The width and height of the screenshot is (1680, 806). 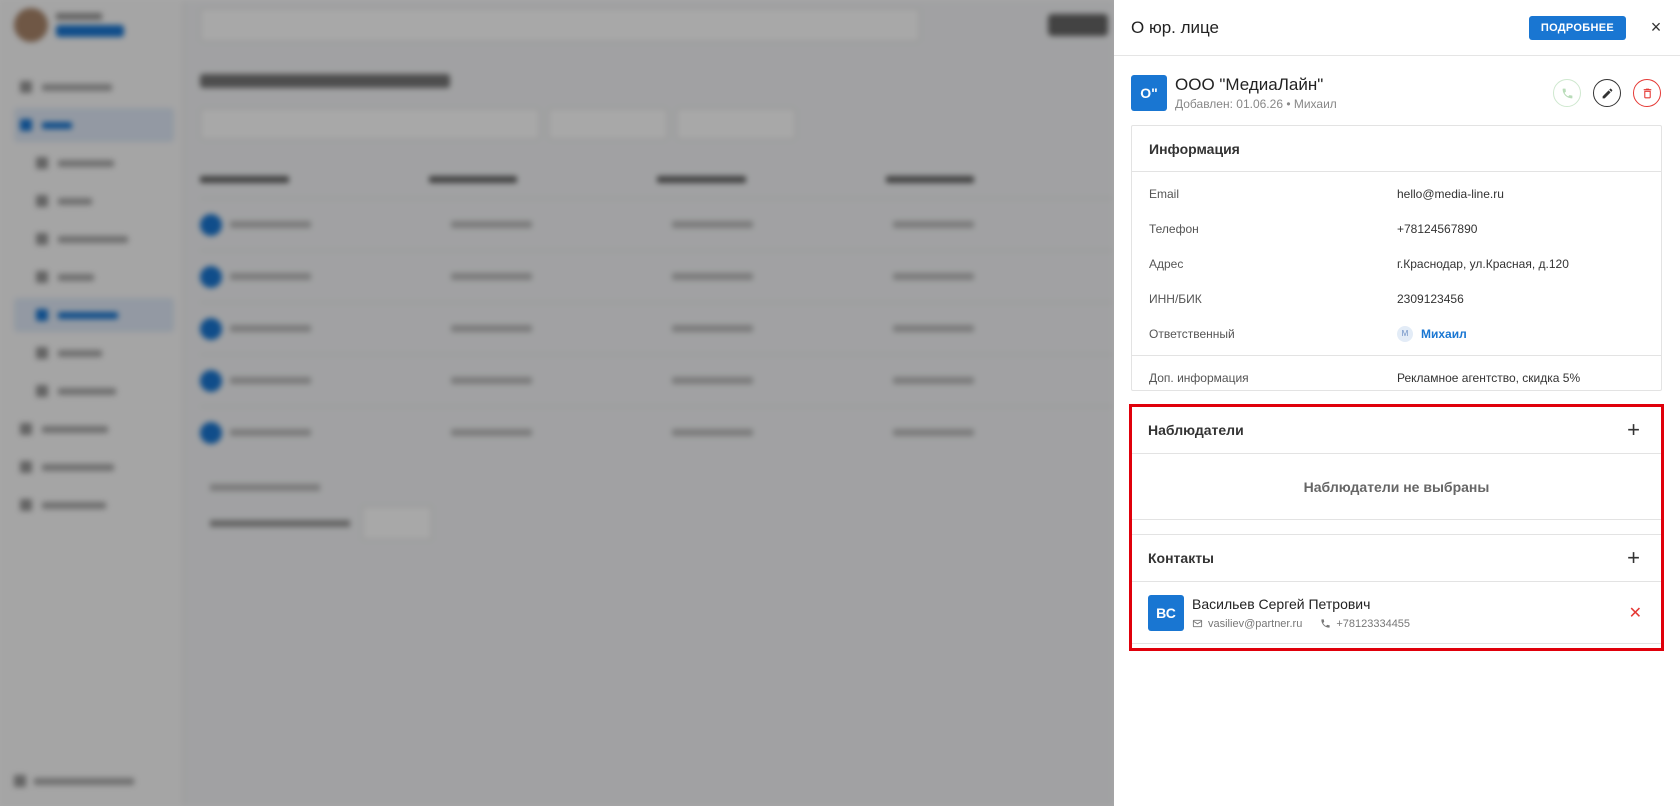 I want to click on phone-icon, so click(x=1567, y=93).